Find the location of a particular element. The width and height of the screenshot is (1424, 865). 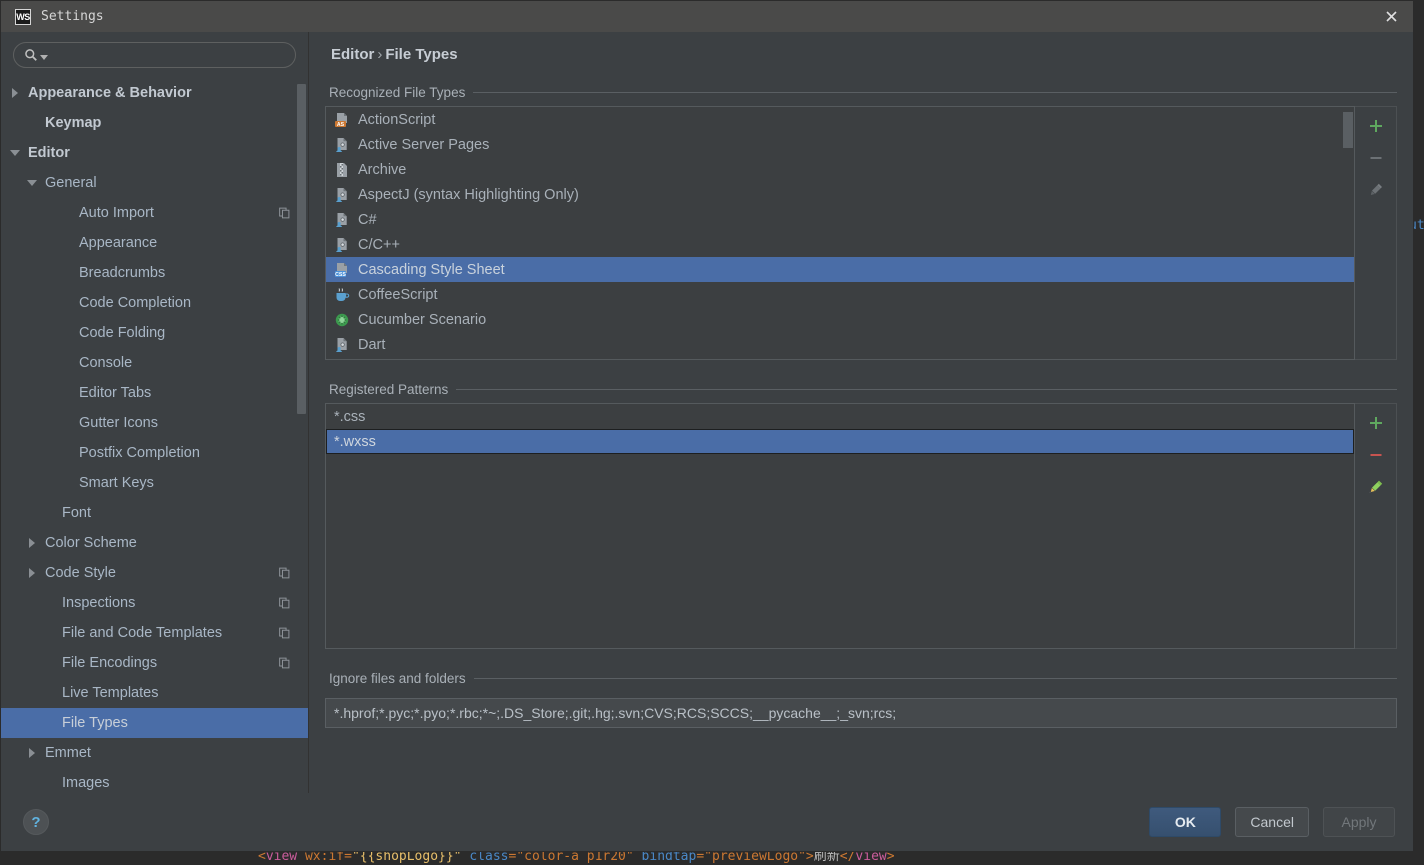

ignore-files-label: Ignore files and folders is located at coordinates (397, 678).